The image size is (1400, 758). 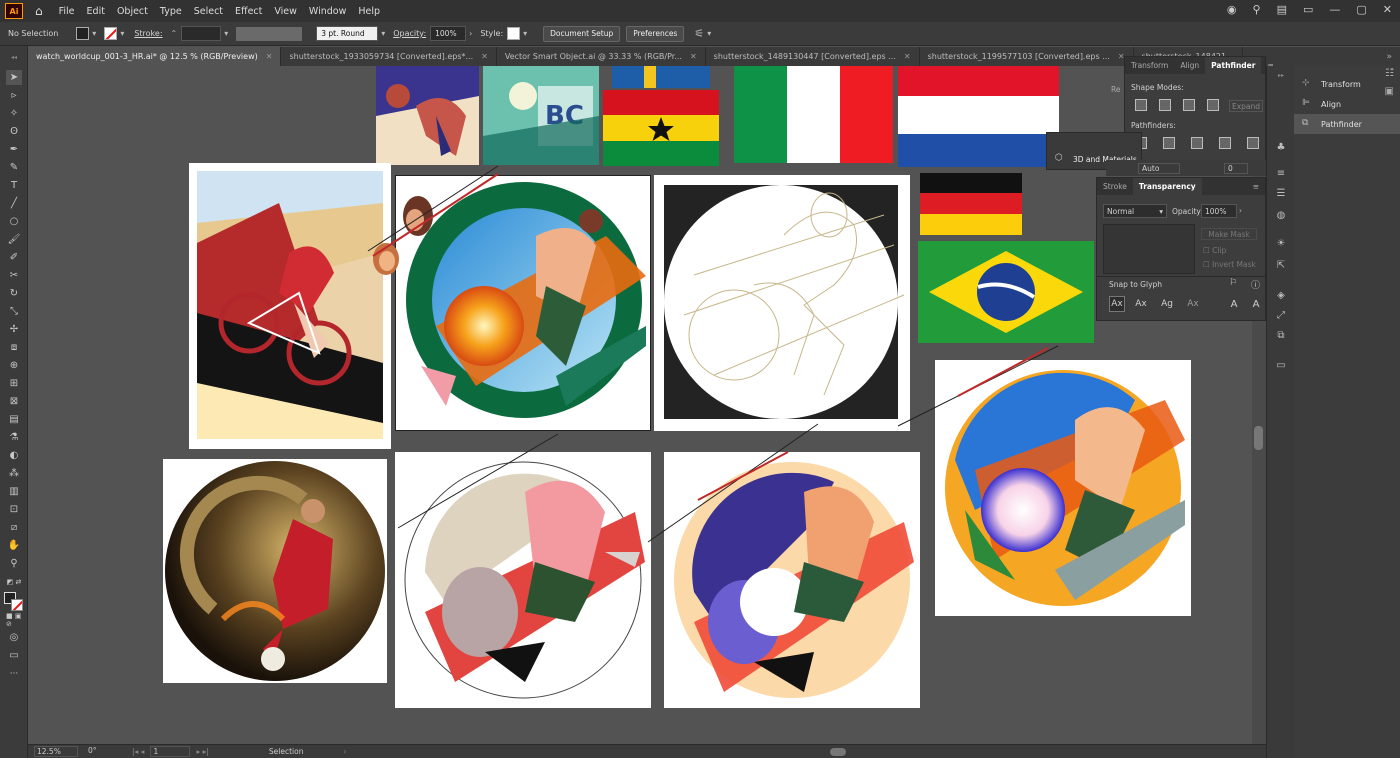 What do you see at coordinates (1213, 105) in the screenshot?
I see `exclude-icon` at bounding box center [1213, 105].